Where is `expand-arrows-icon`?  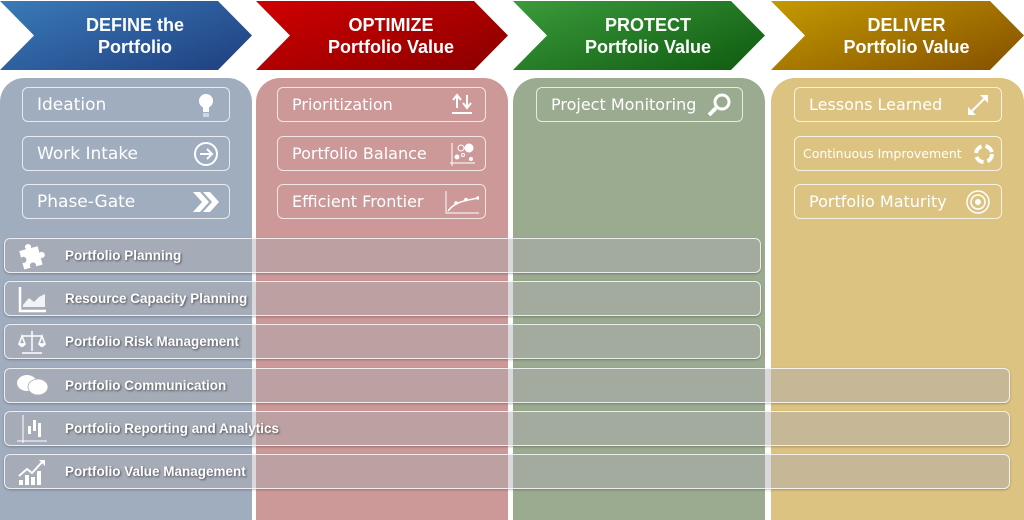 expand-arrows-icon is located at coordinates (978, 105).